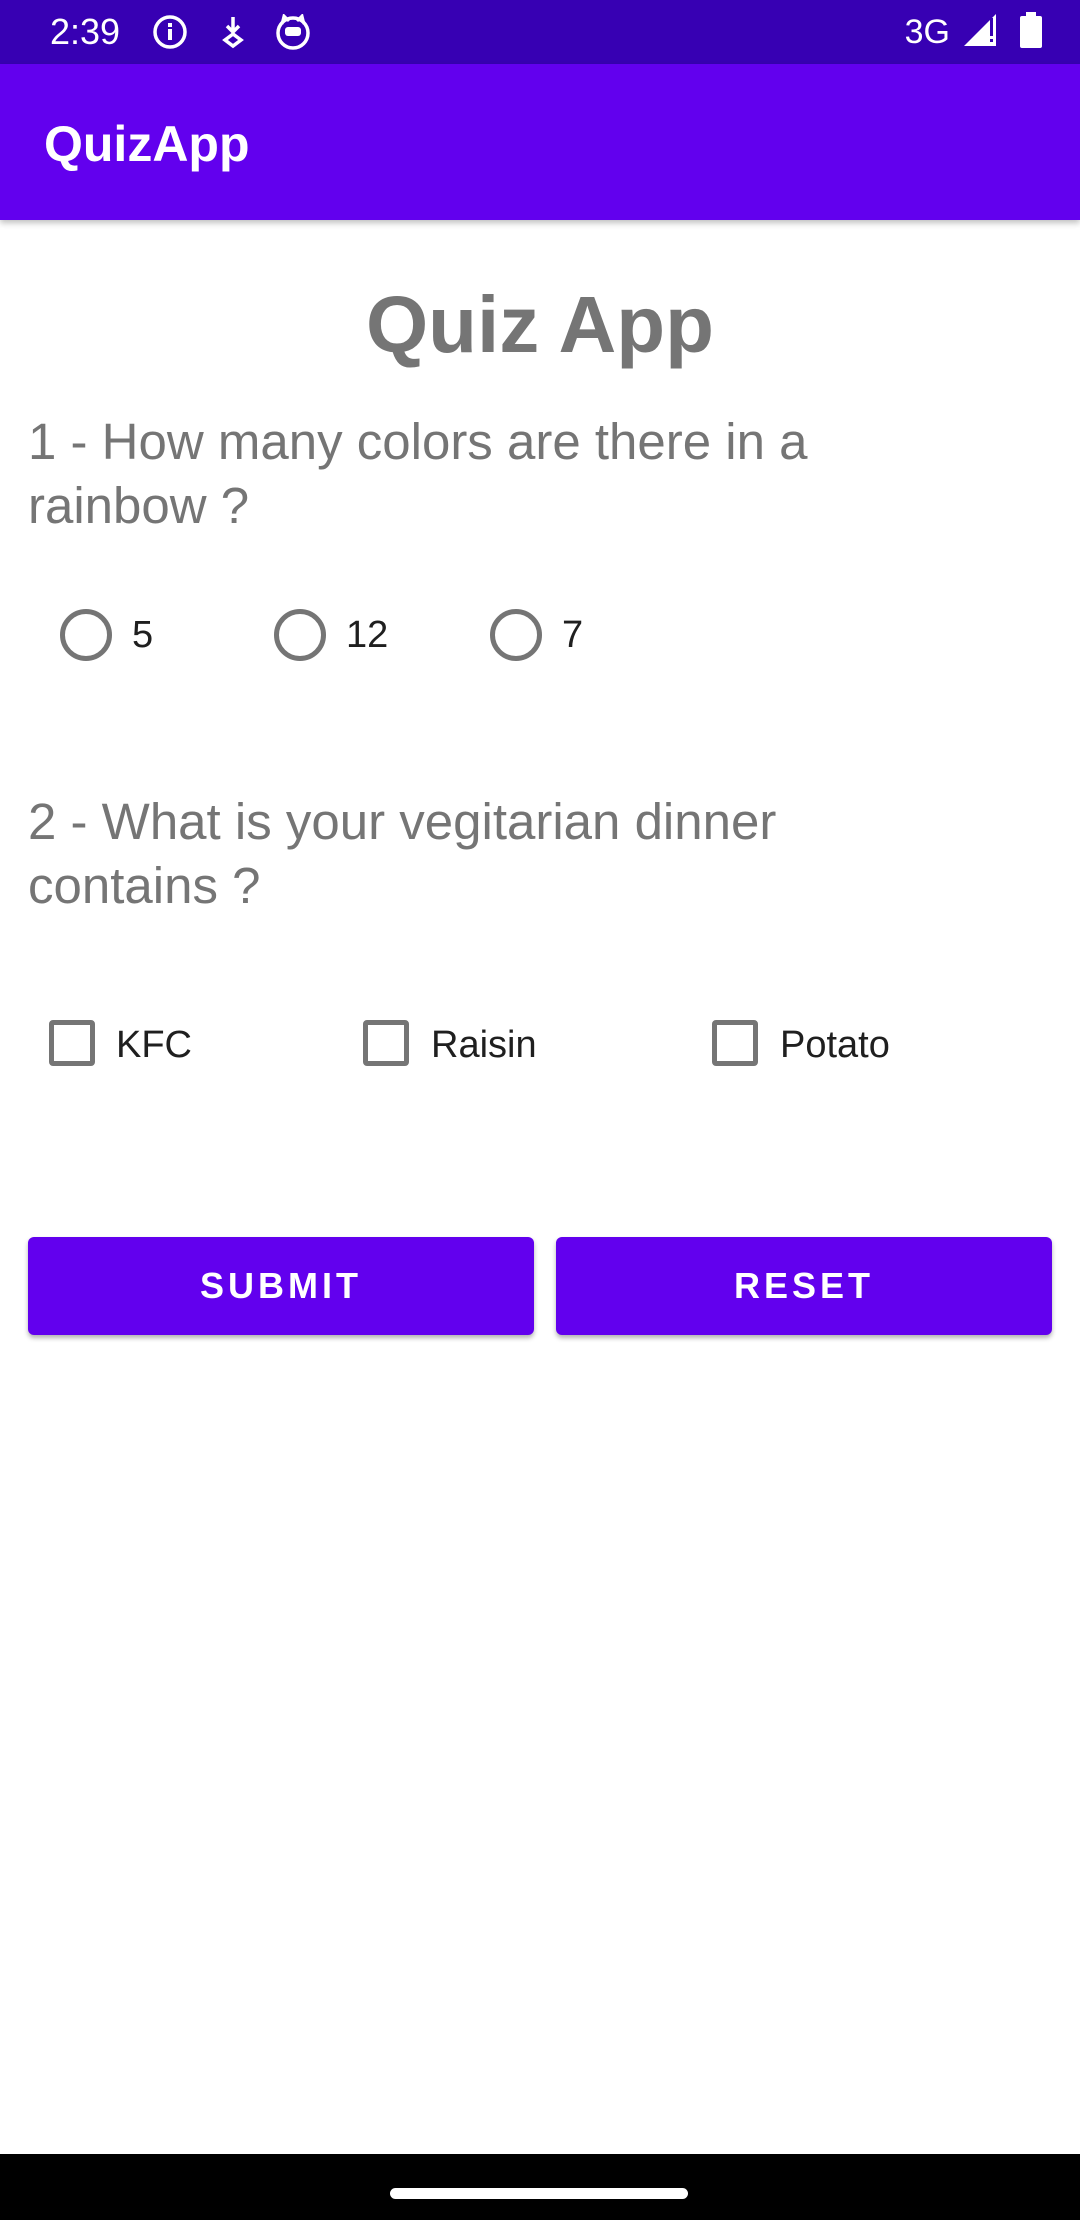 The image size is (1080, 2220). I want to click on info-icon, so click(170, 34).